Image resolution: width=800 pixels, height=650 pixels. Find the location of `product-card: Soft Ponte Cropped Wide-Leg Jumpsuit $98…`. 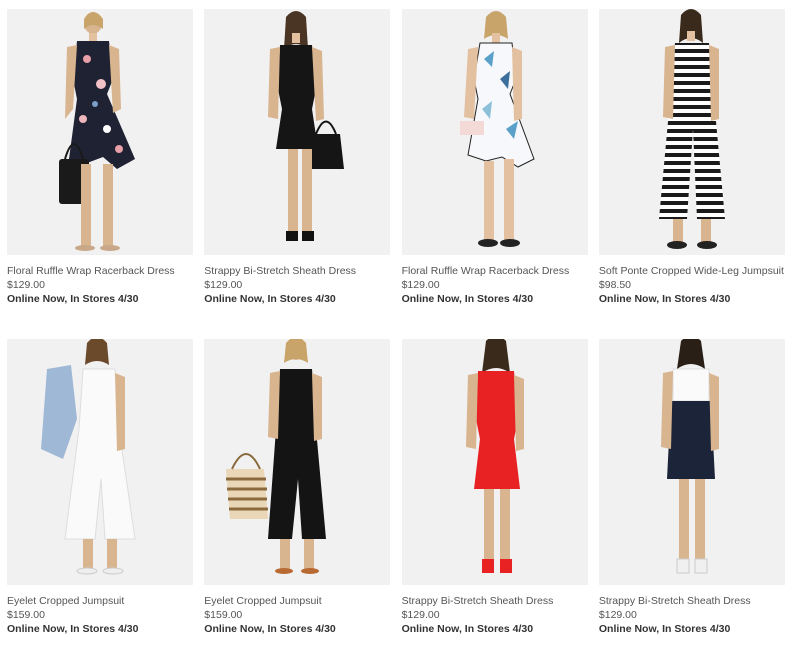

product-card: Soft Ponte Cropped Wide-Leg Jumpsuit $98… is located at coordinates (691, 174).